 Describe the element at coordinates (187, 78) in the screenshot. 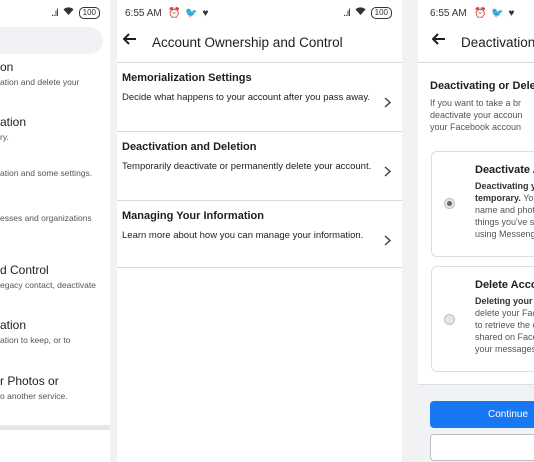

I see `list-item-title: Memorialization Settings` at that location.